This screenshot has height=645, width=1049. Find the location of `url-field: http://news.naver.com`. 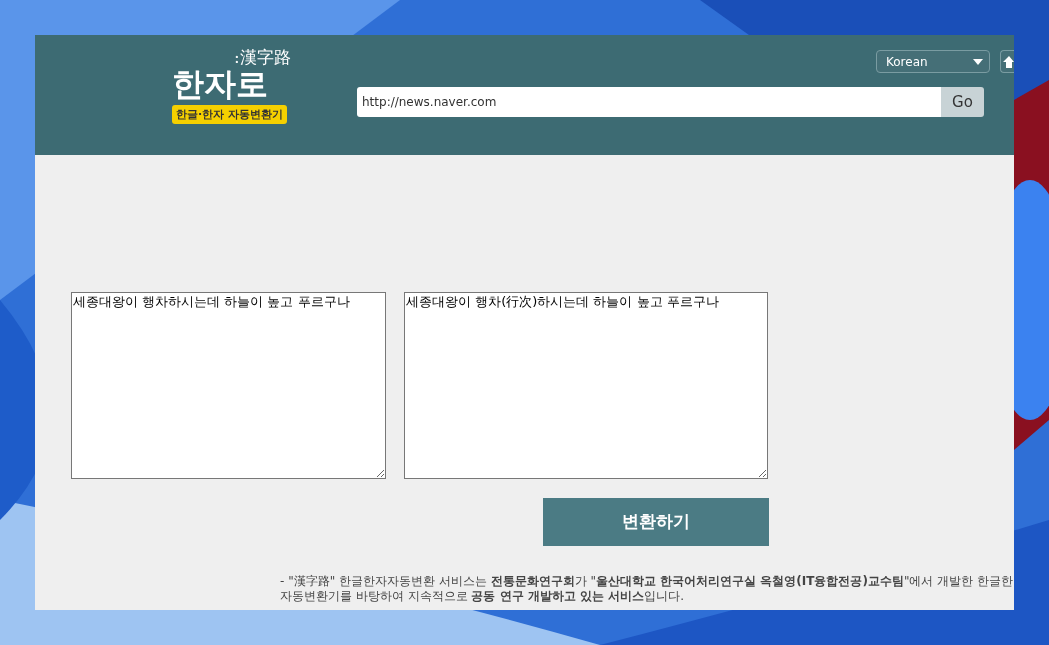

url-field: http://news.naver.com is located at coordinates (649, 102).